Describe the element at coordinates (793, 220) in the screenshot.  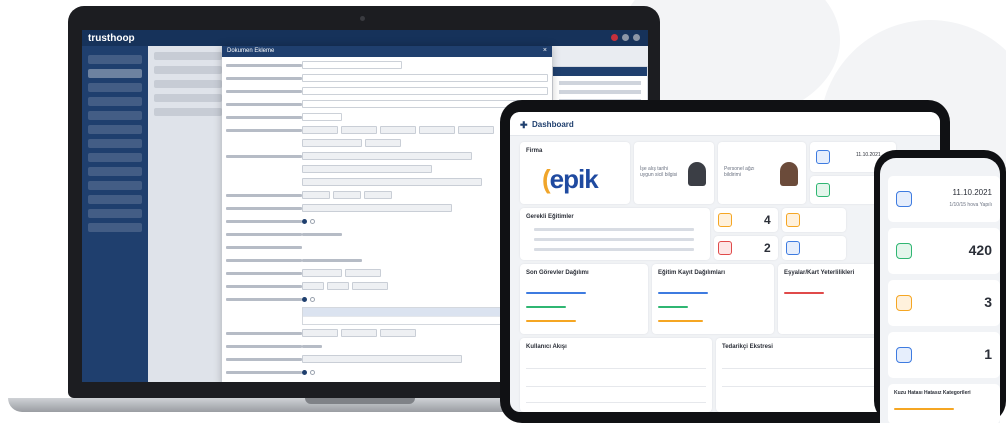
I see `alert-icon` at that location.